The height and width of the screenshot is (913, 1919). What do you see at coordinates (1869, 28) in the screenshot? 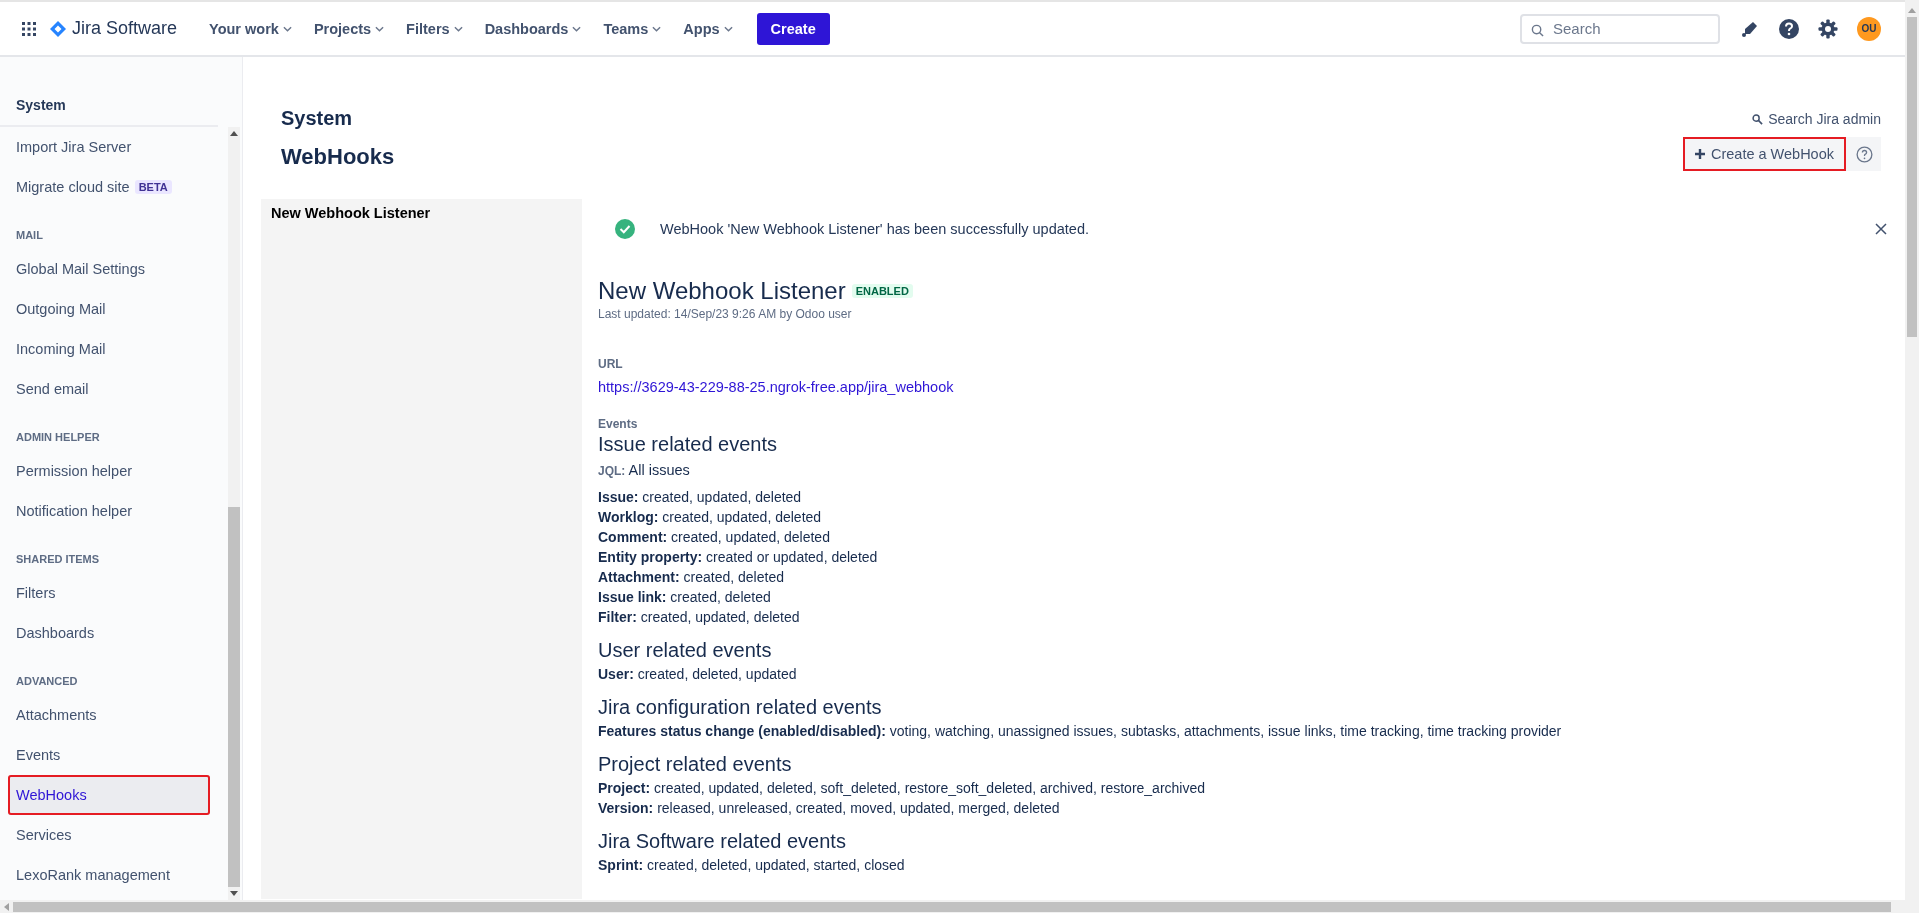
I see `user-avatar: OU` at bounding box center [1869, 28].